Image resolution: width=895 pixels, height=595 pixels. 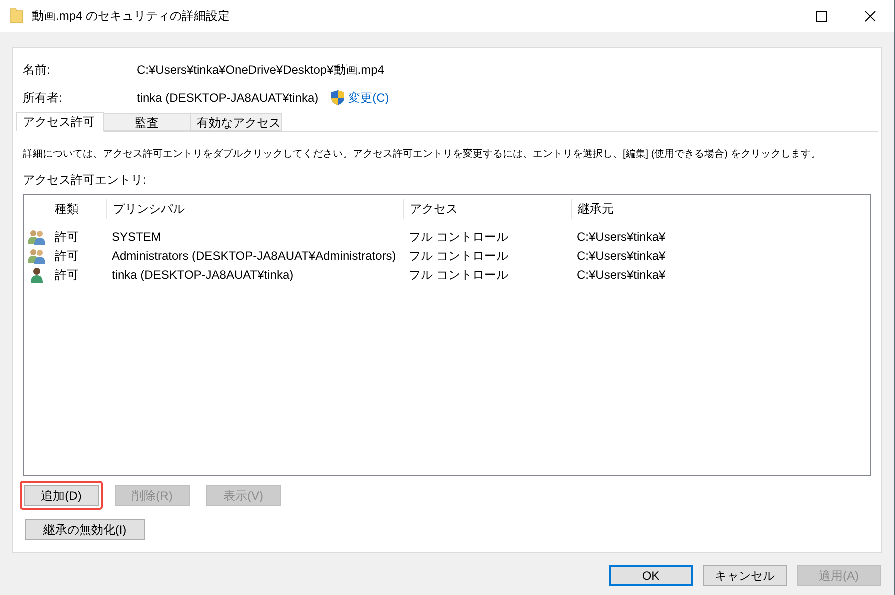 I want to click on entries-label: アクセス許可エントリ:, so click(x=85, y=180).